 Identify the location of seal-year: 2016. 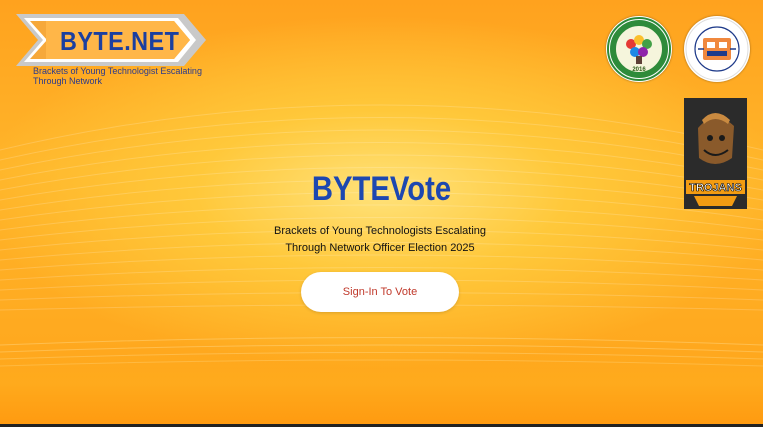
(639, 70).